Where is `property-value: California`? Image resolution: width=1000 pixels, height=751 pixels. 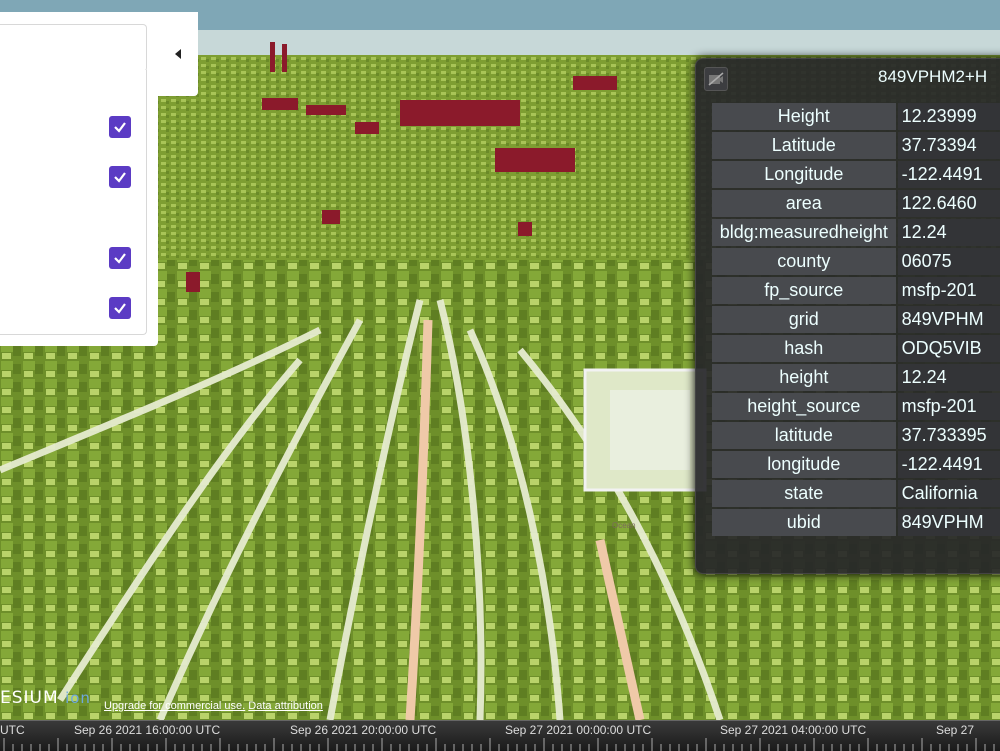
property-value: California is located at coordinates (948, 493).